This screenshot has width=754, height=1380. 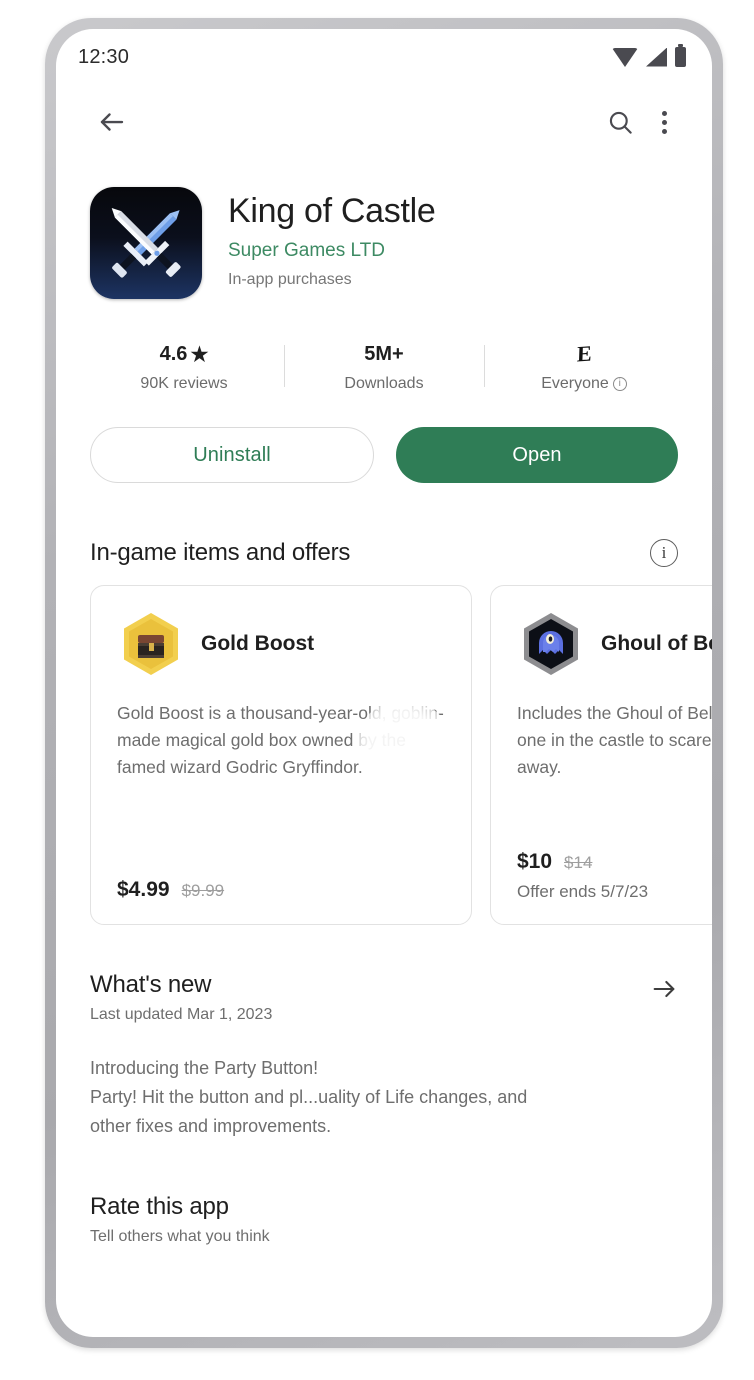 I want to click on status-bar-icons, so click(x=649, y=55).